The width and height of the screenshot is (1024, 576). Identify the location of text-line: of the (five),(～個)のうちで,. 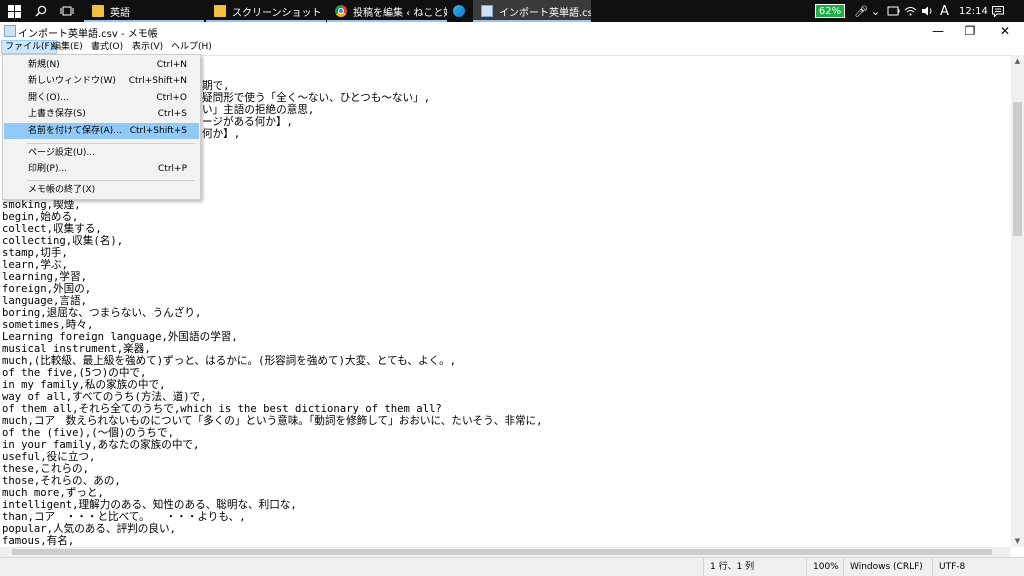
(88, 433).